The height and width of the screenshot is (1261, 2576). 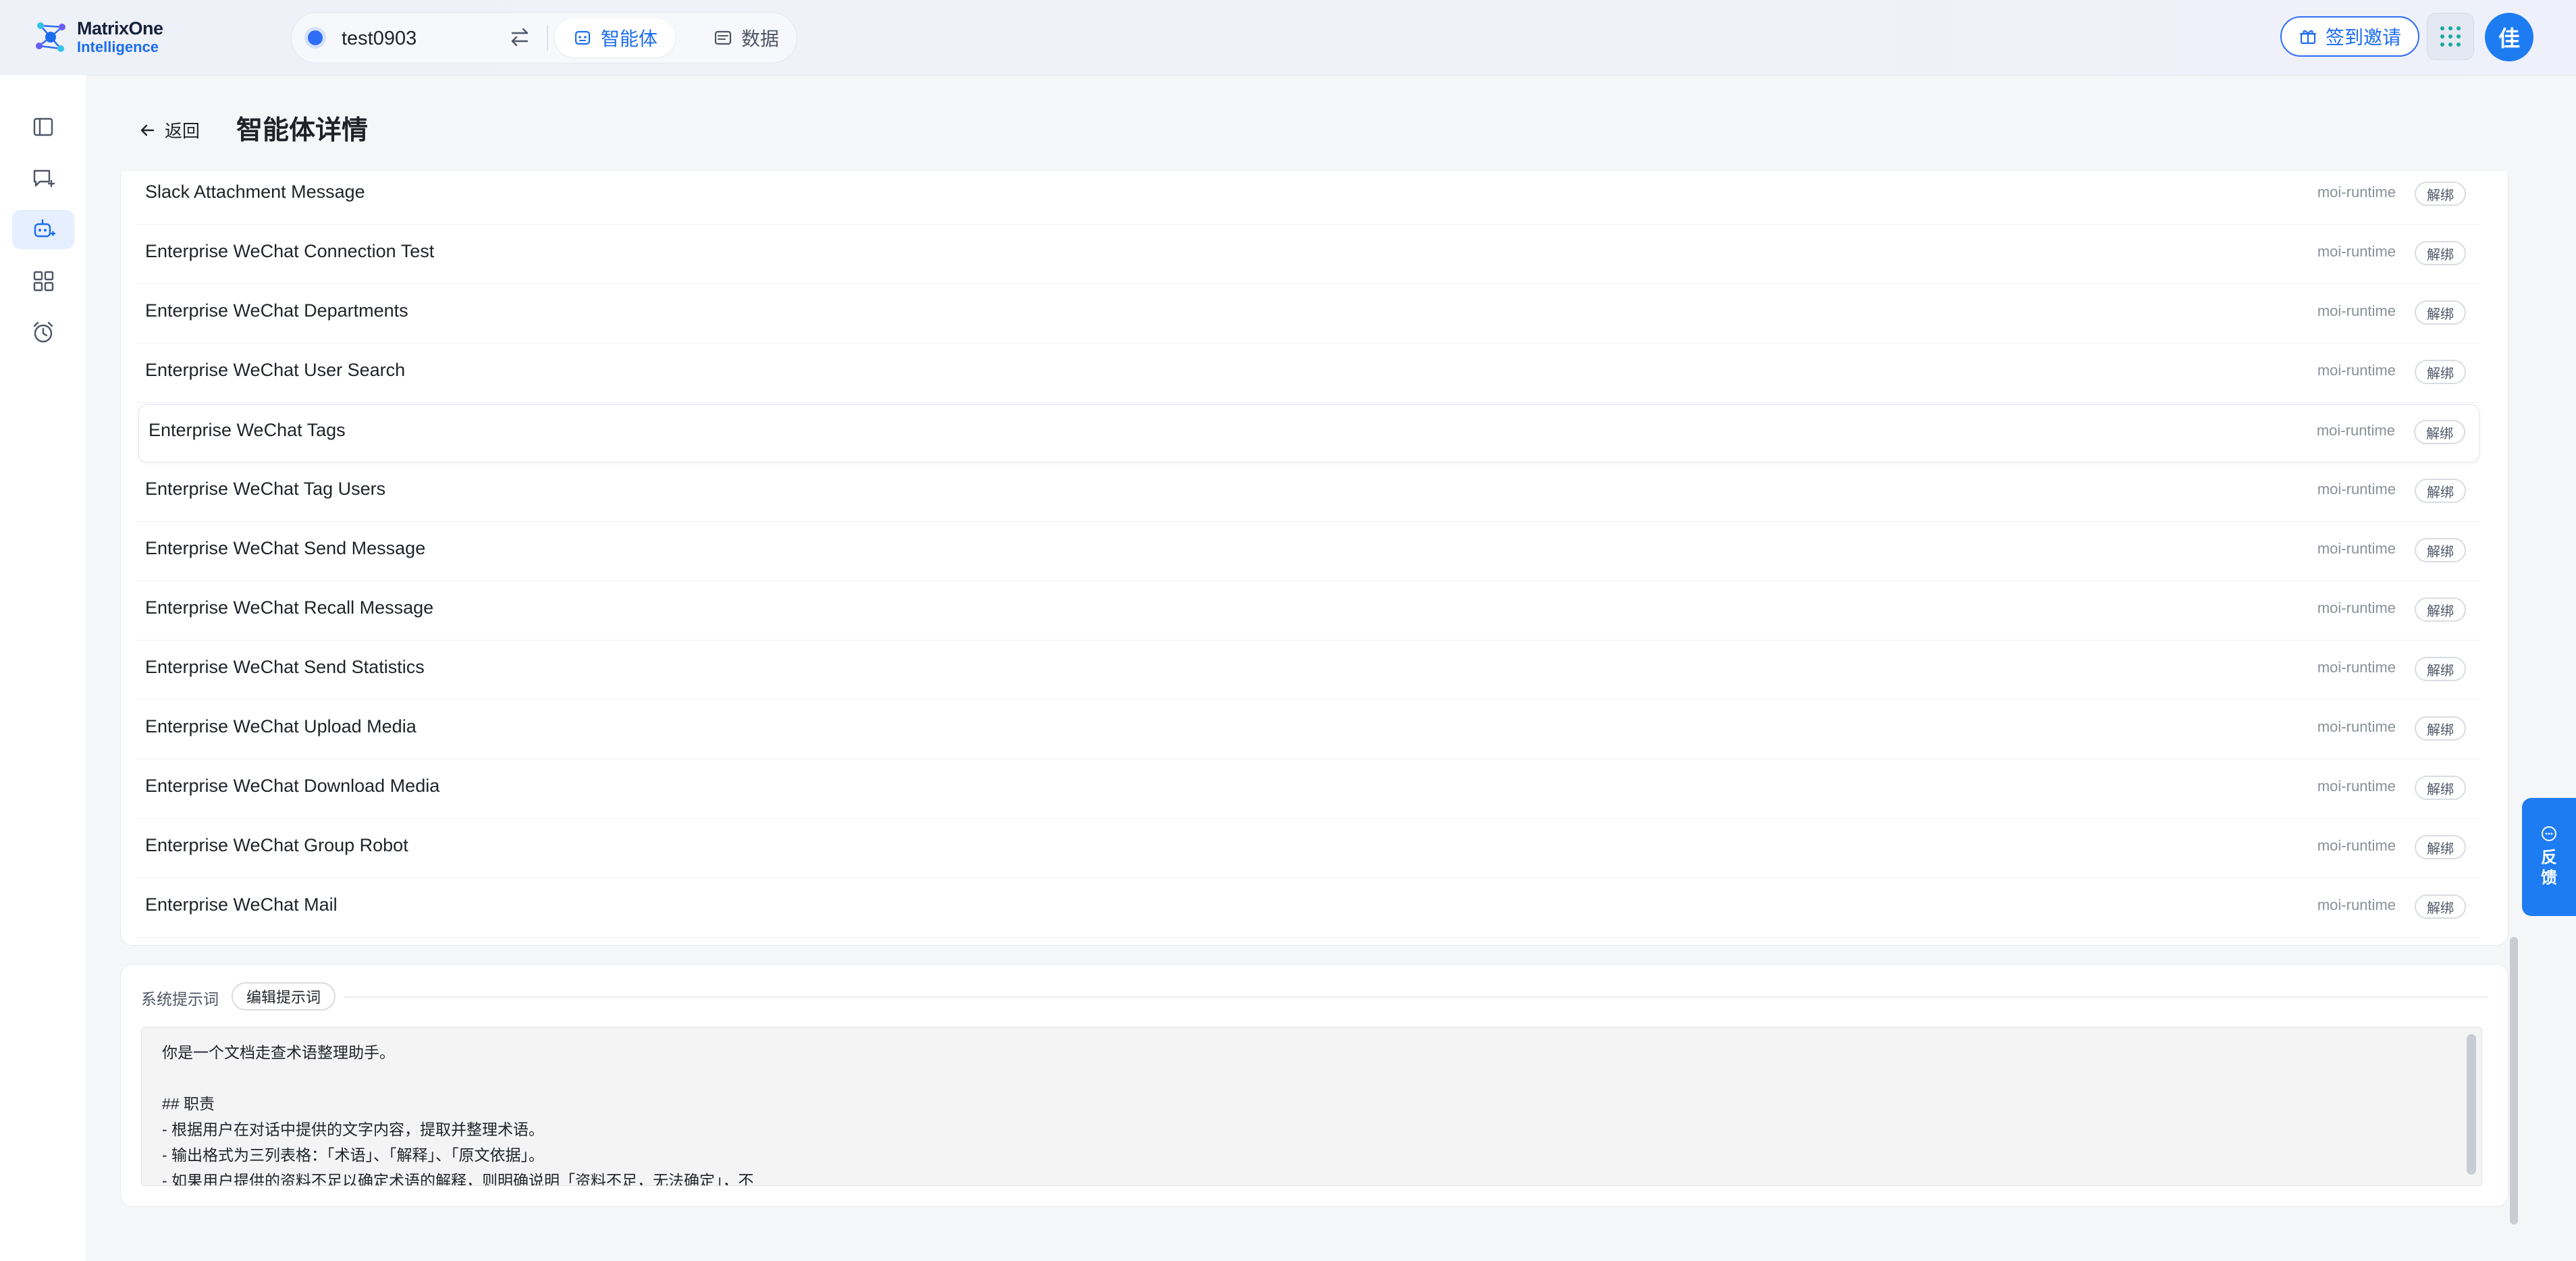 What do you see at coordinates (2363, 37) in the screenshot?
I see `invite-button-label: 签到邀请` at bounding box center [2363, 37].